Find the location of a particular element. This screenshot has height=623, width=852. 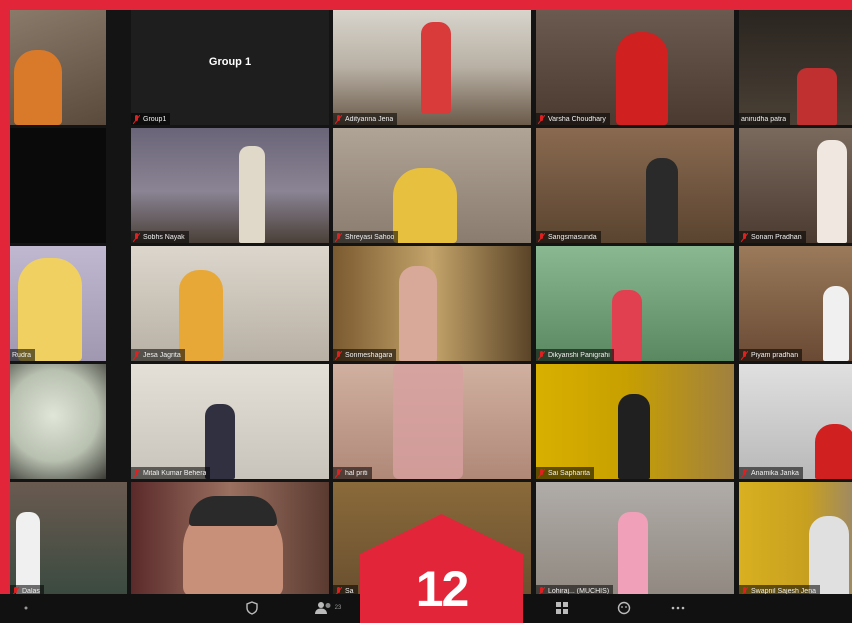

participant-name: Sonam Pradhan is located at coordinates (776, 237).